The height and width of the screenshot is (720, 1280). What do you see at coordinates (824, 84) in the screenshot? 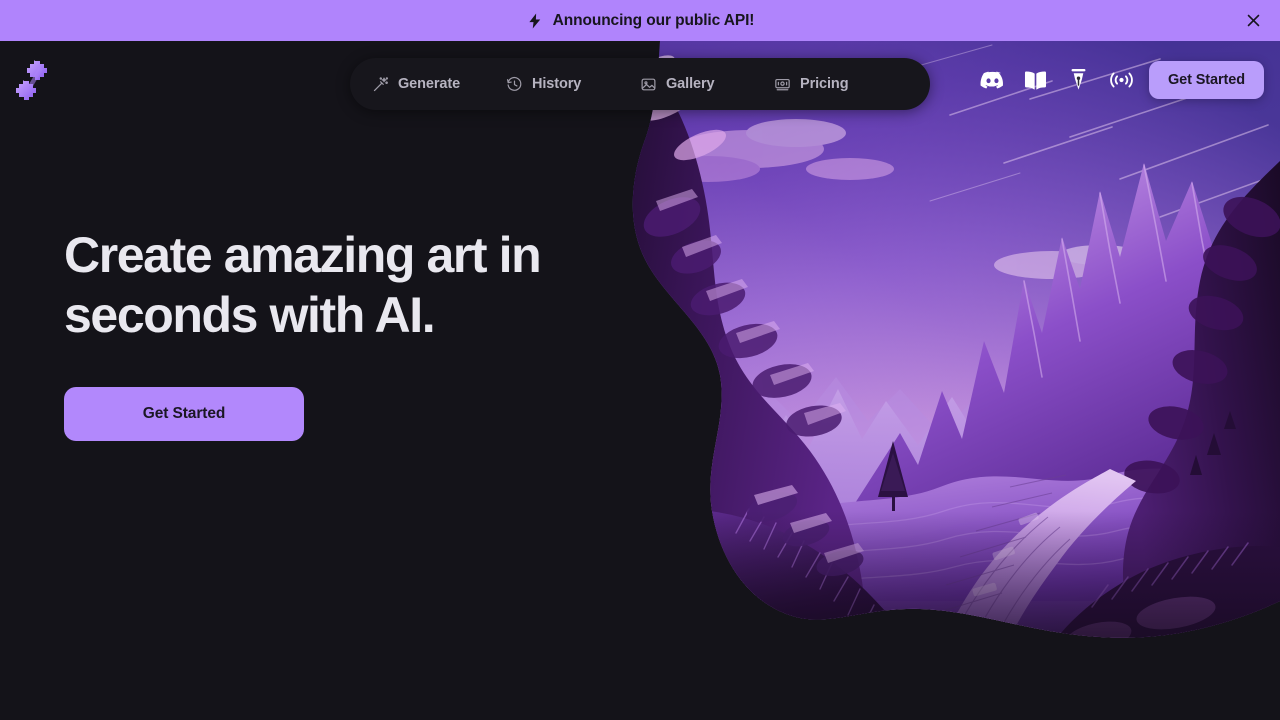
I see `nav-label: Pricing` at bounding box center [824, 84].